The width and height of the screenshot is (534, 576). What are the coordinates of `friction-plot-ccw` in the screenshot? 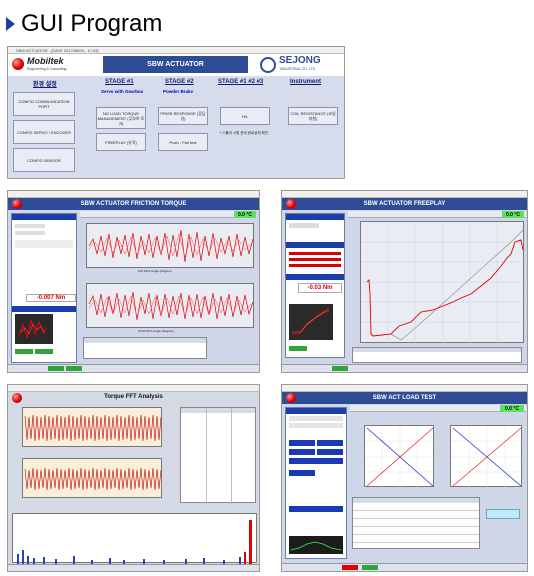 It's located at (170, 305).